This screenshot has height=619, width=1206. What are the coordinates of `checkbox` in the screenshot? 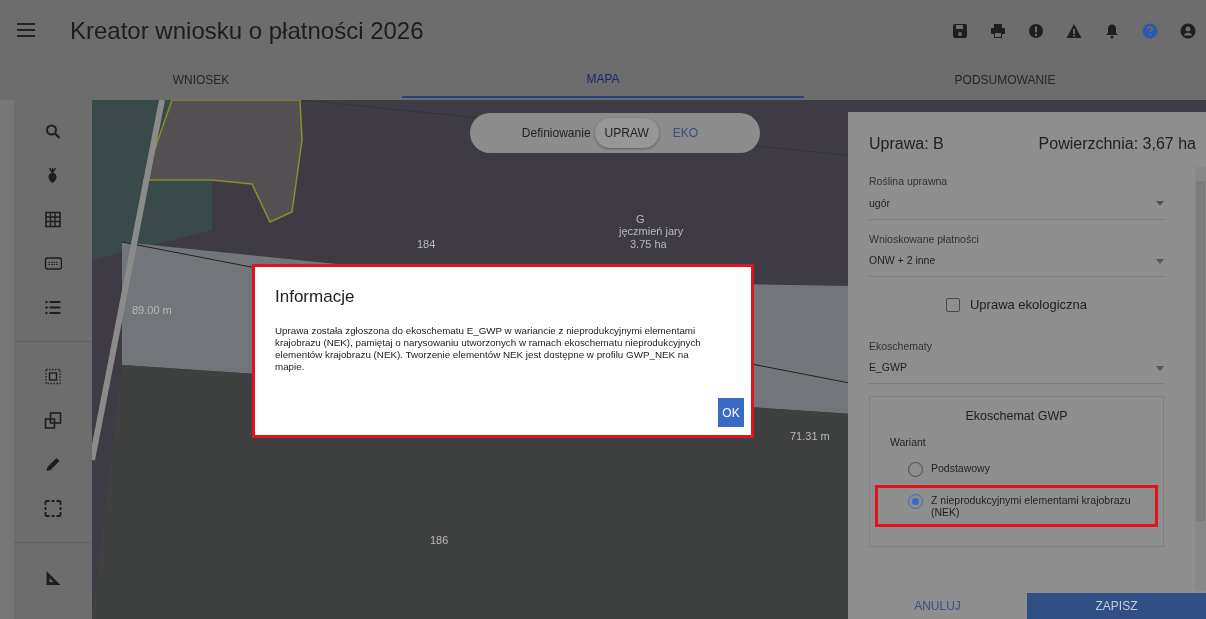 It's located at (952, 304).